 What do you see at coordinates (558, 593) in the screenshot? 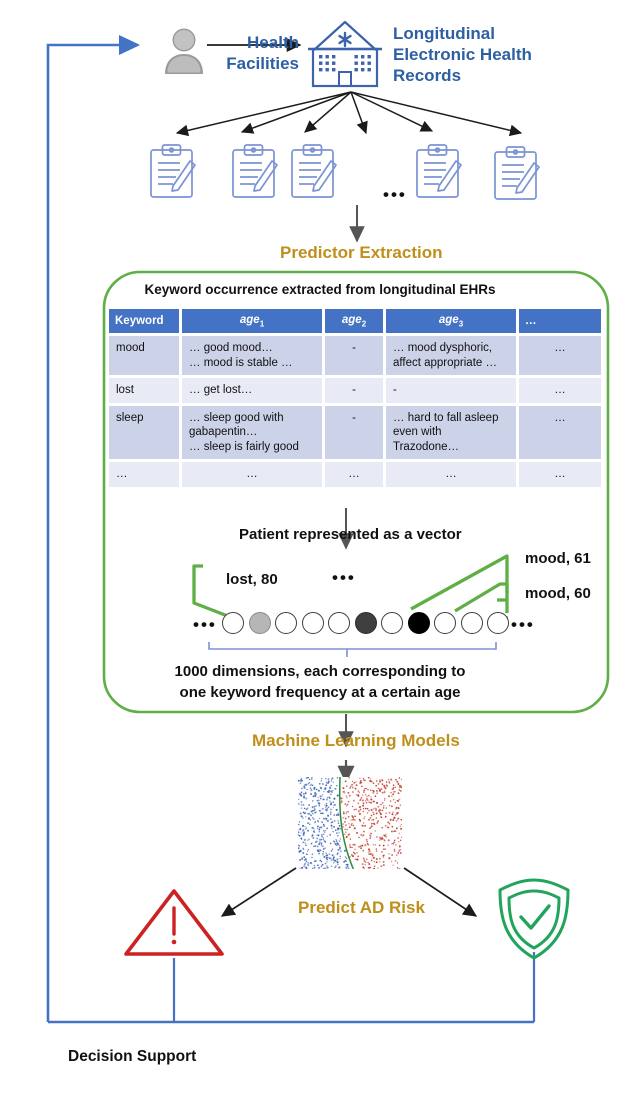
I see `annotation-mood-60: mood, 60` at bounding box center [558, 593].